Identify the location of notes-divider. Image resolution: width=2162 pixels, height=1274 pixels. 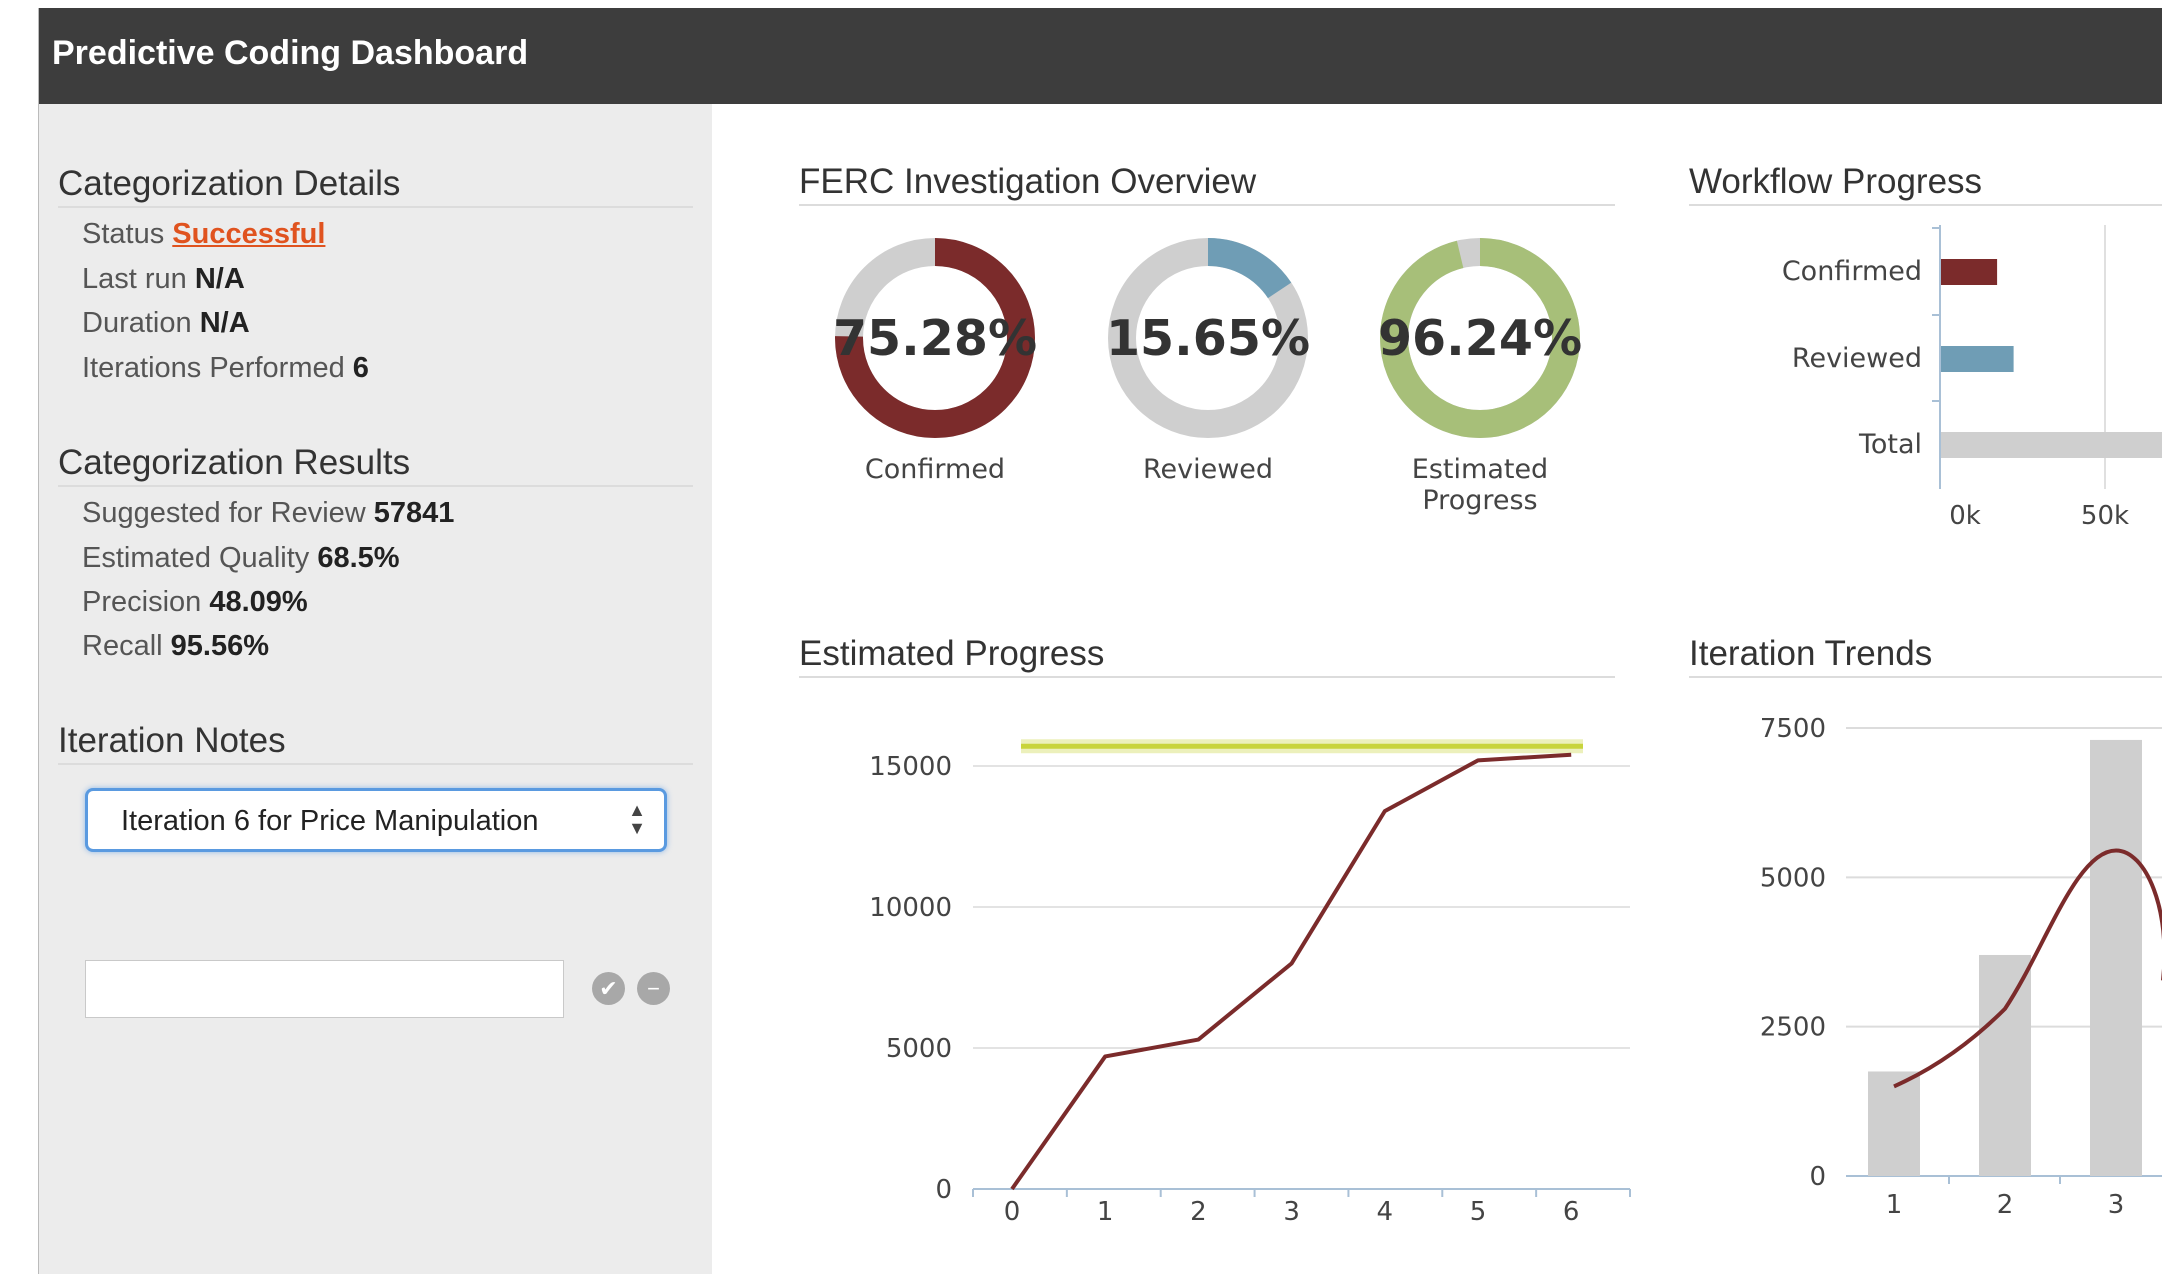
(375, 764).